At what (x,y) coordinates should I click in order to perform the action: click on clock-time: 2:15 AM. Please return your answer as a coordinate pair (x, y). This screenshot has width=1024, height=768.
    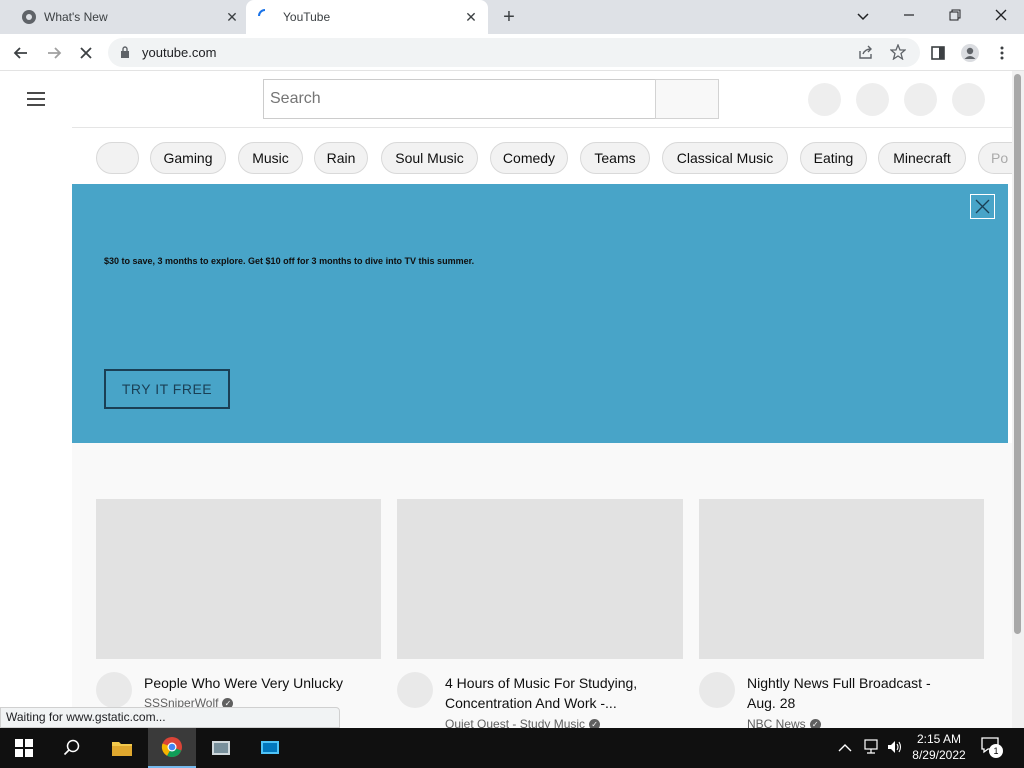
    Looking at the image, I should click on (939, 739).